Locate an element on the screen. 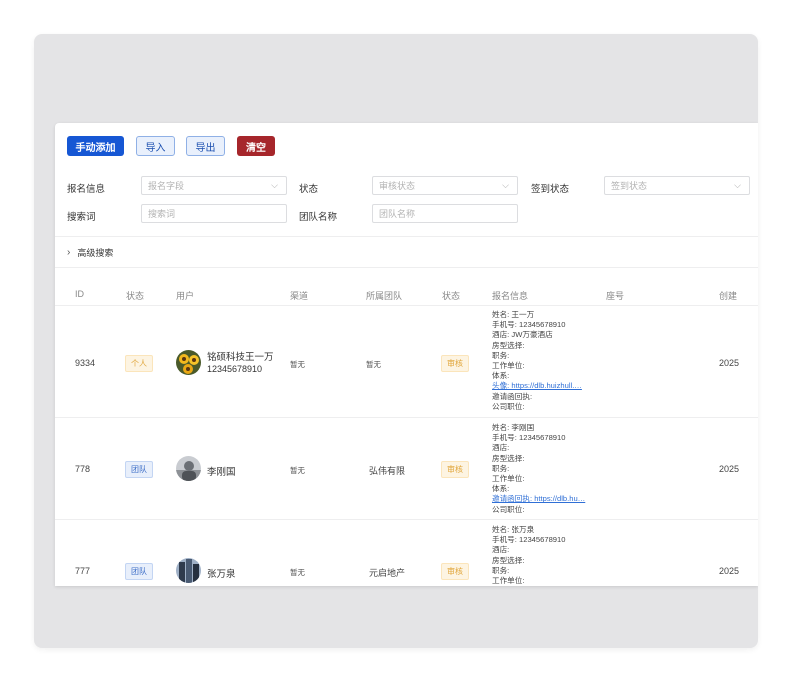  manual-add-button: 手动添加 is located at coordinates (95, 146).